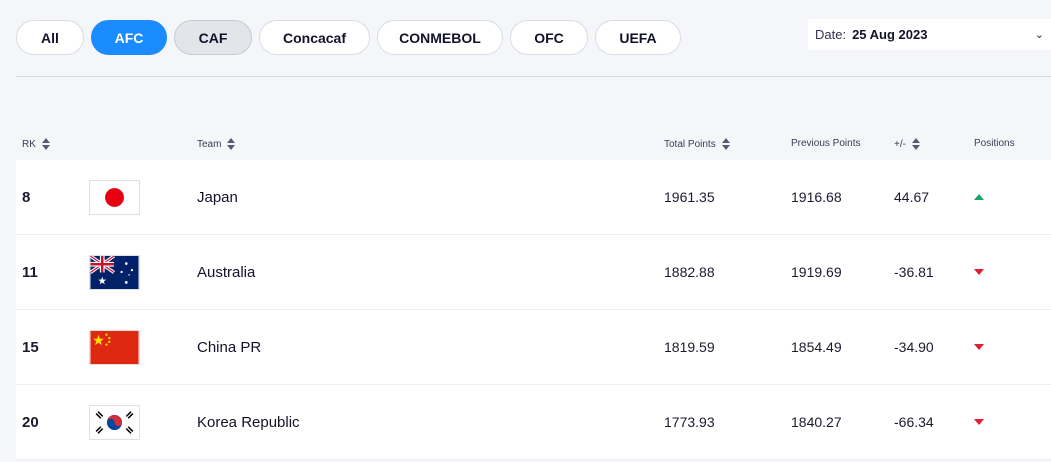 Image resolution: width=1051 pixels, height=462 pixels. Describe the element at coordinates (213, 37) in the screenshot. I see `filter-caf-button: CAF` at that location.